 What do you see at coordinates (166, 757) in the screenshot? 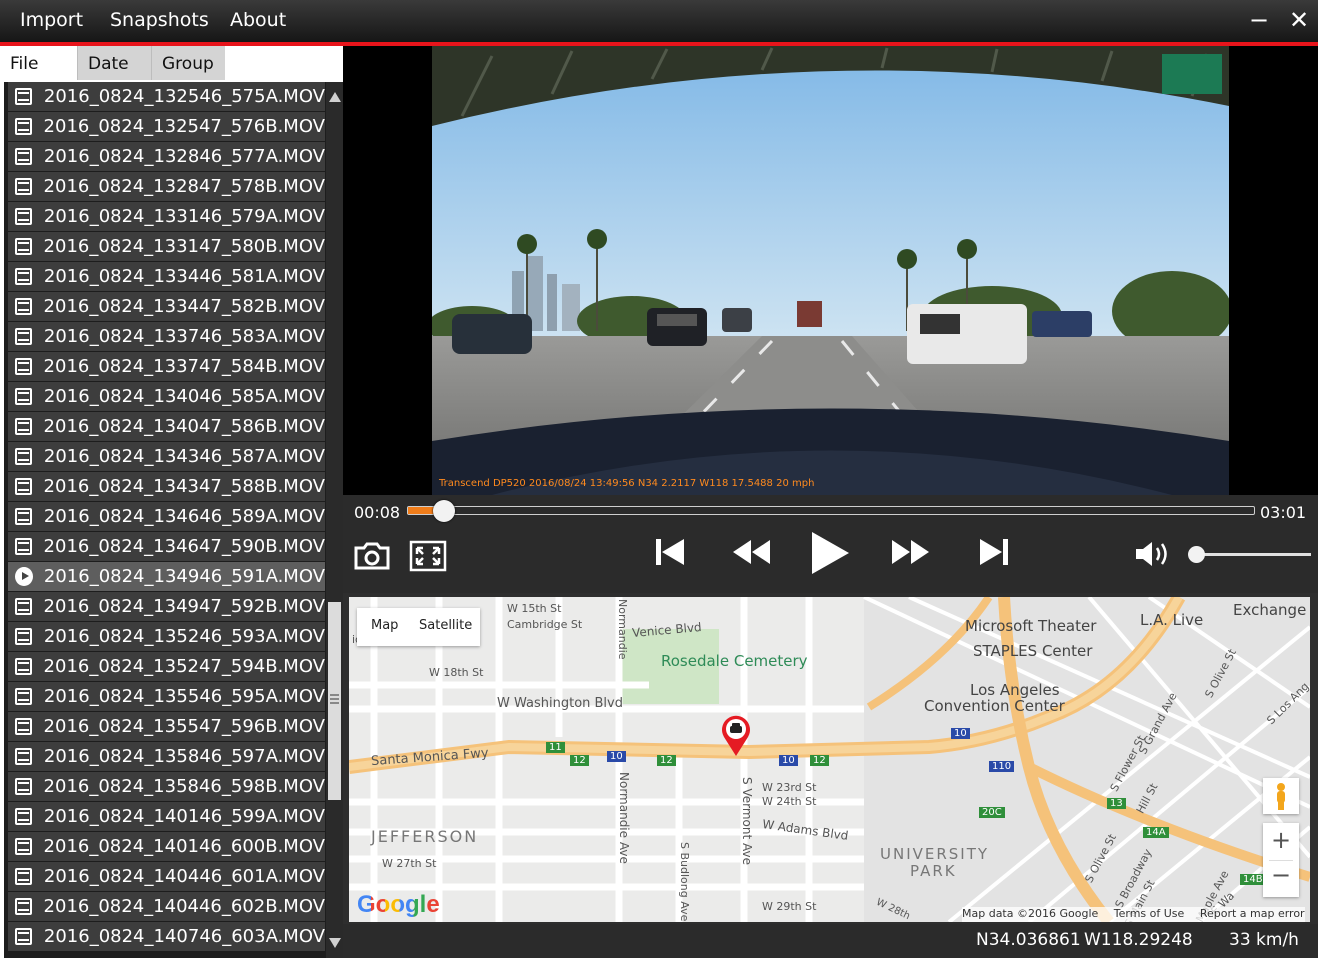
I see `file-list-item: 2016_0824_135846_597A.MOV` at bounding box center [166, 757].